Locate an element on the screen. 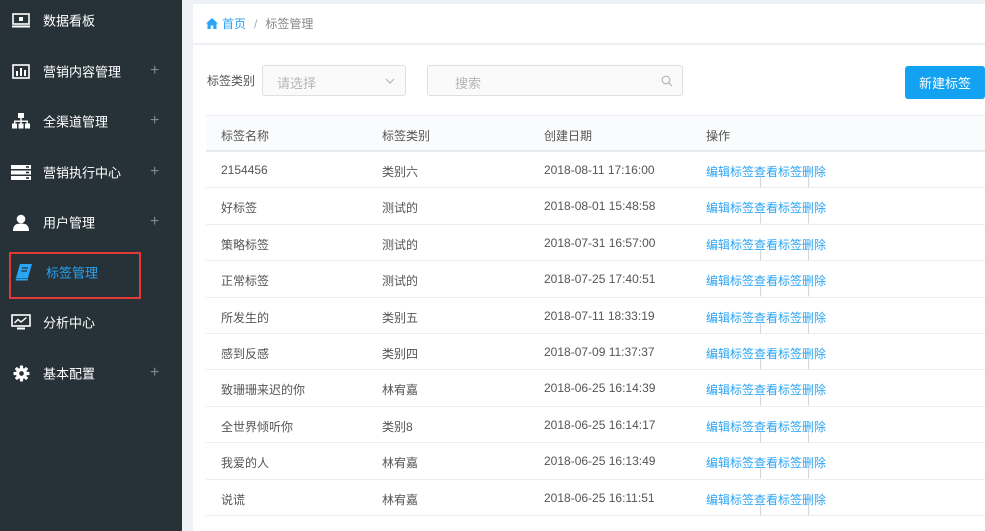 The image size is (985, 531). sidebar-item-user-management: 用户管理 + is located at coordinates (91, 222).